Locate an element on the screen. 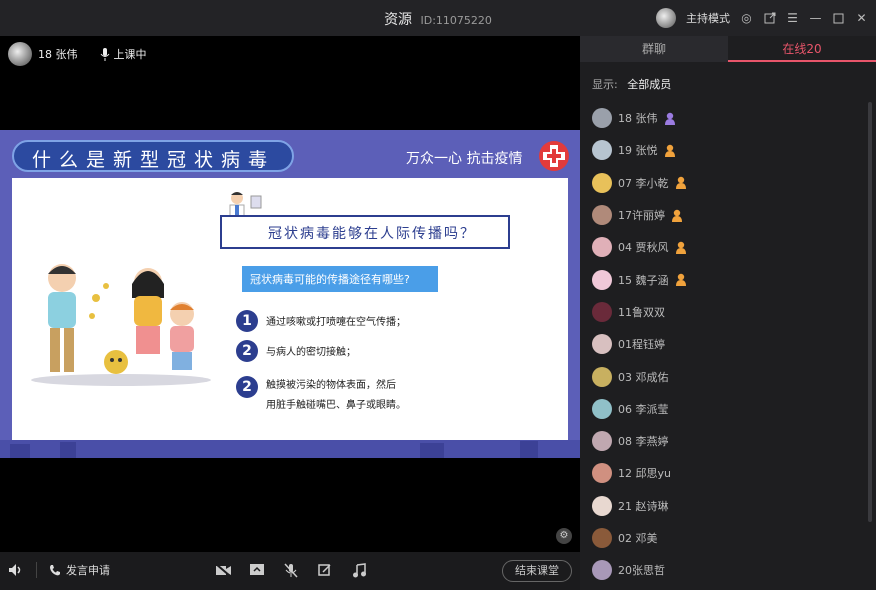 This screenshot has width=876, height=590. share-icon is located at coordinates (769, 18).